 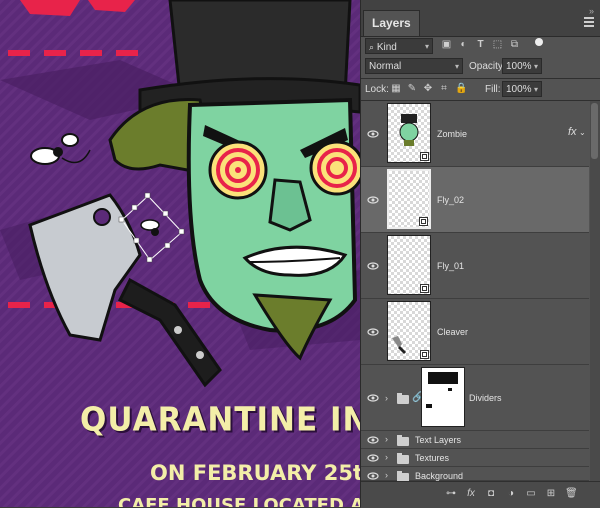 What do you see at coordinates (396, 89) in the screenshot?
I see `lock-transparent-icon: ▦` at bounding box center [396, 89].